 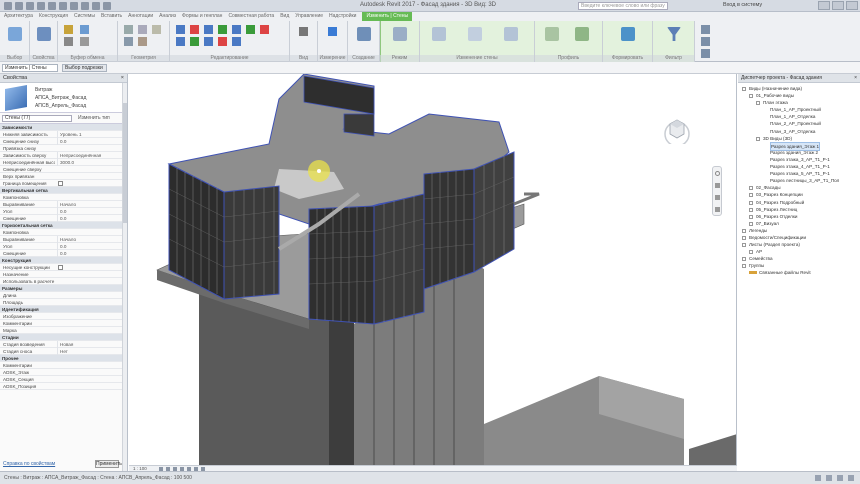 I want to click on ribbon-tab: Архитектура, so click(x=18, y=16).